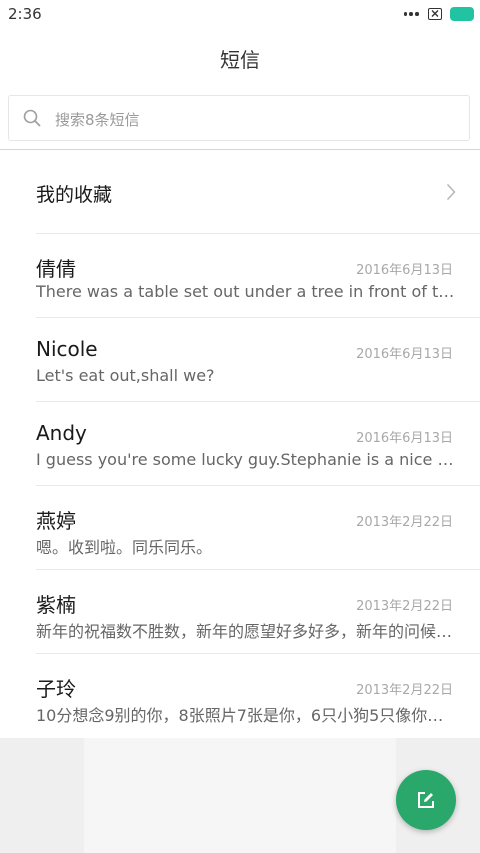  What do you see at coordinates (124, 547) in the screenshot?
I see `message-preview: 嗯。收到啦。同乐同乐。` at bounding box center [124, 547].